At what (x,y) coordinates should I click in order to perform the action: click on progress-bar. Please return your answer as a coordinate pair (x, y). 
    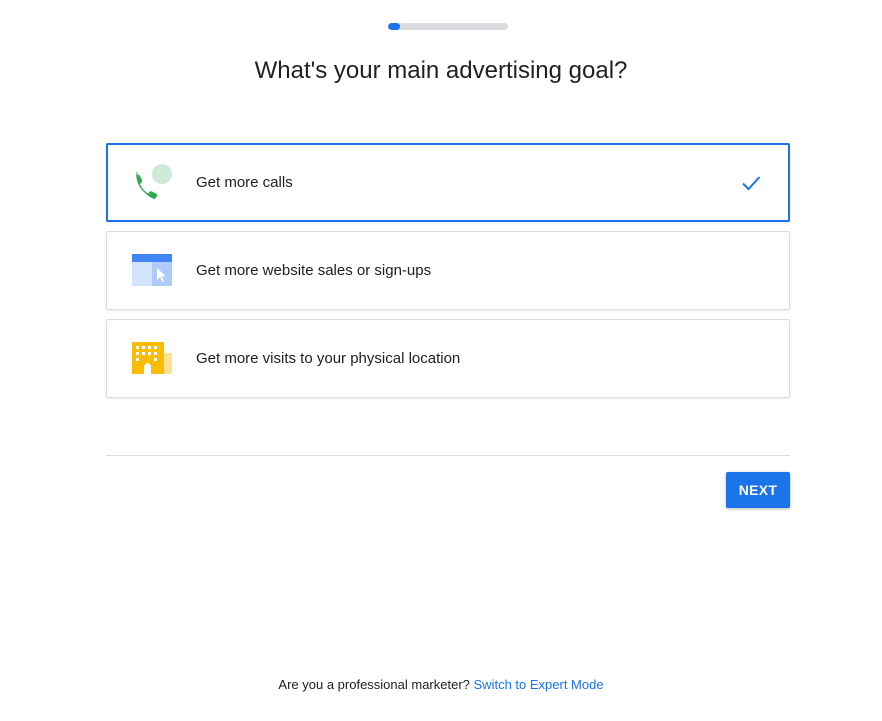
    Looking at the image, I should click on (448, 26).